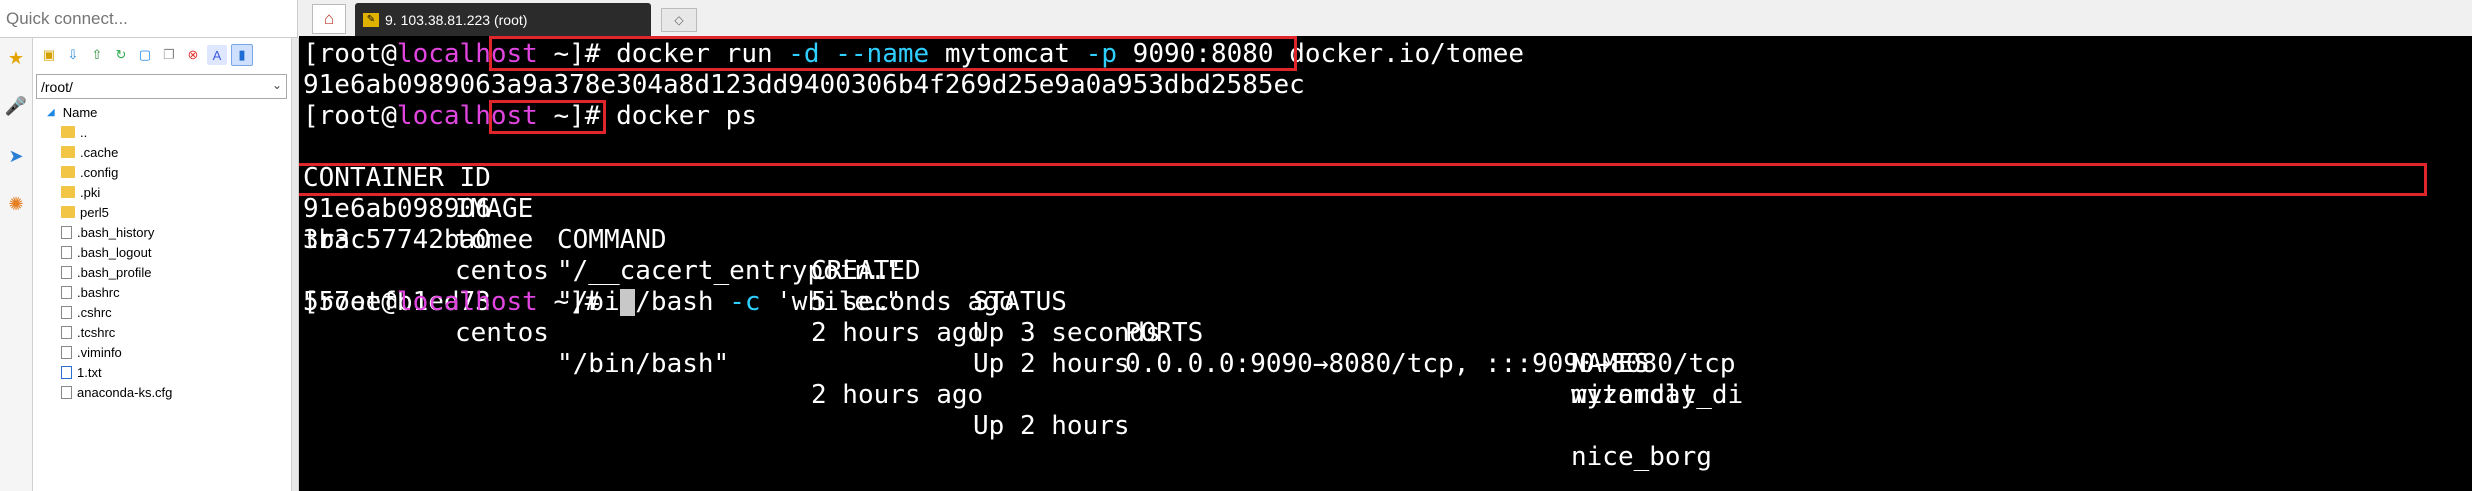  Describe the element at coordinates (162, 292) in the screenshot. I see `list-item: .bashrc` at that location.